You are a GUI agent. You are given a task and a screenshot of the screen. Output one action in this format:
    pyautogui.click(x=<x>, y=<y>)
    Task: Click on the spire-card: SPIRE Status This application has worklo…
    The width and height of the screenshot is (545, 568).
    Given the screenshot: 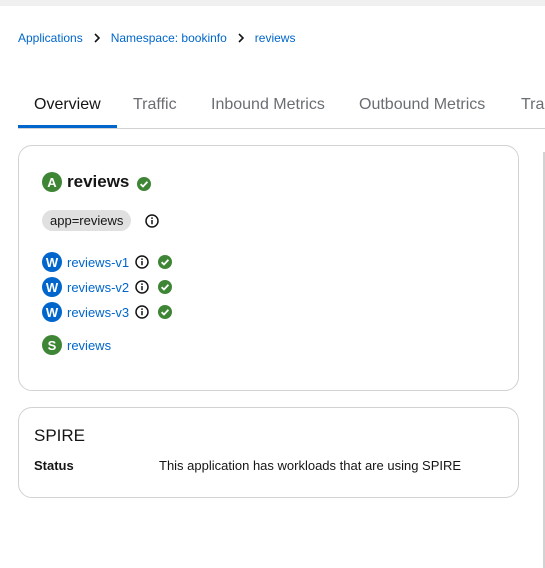 What is the action you would take?
    pyautogui.click(x=268, y=452)
    